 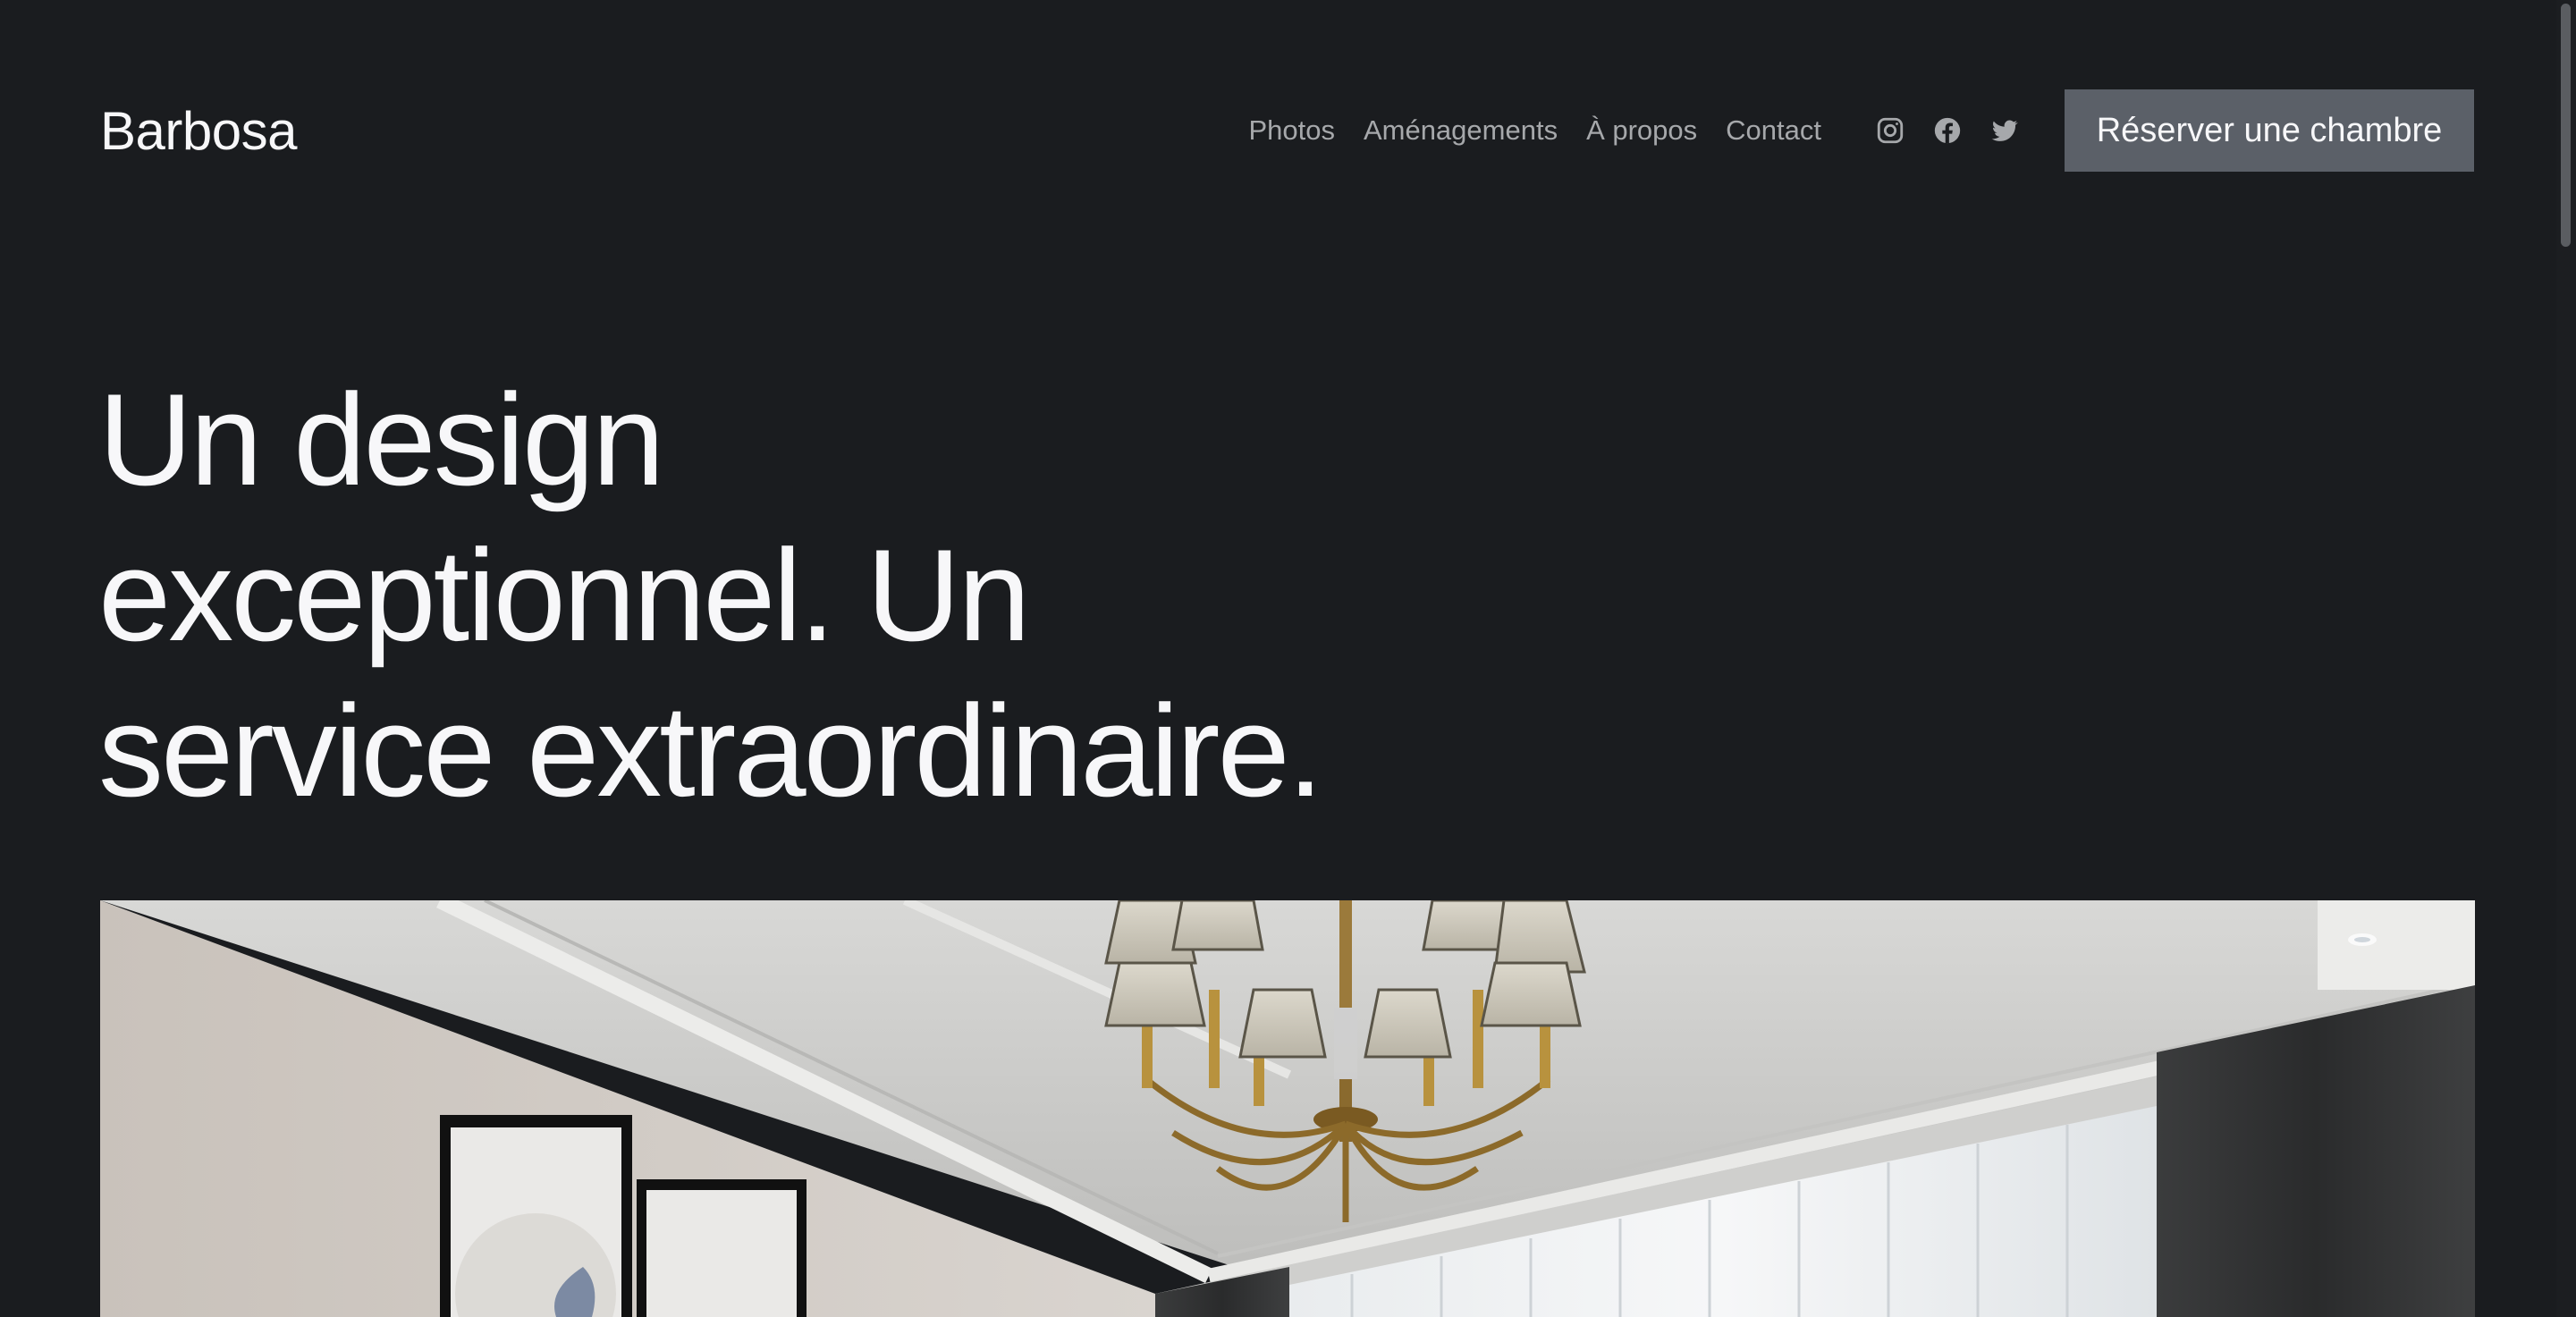 What do you see at coordinates (2566, 126) in the screenshot?
I see `scrollbar-thumb` at bounding box center [2566, 126].